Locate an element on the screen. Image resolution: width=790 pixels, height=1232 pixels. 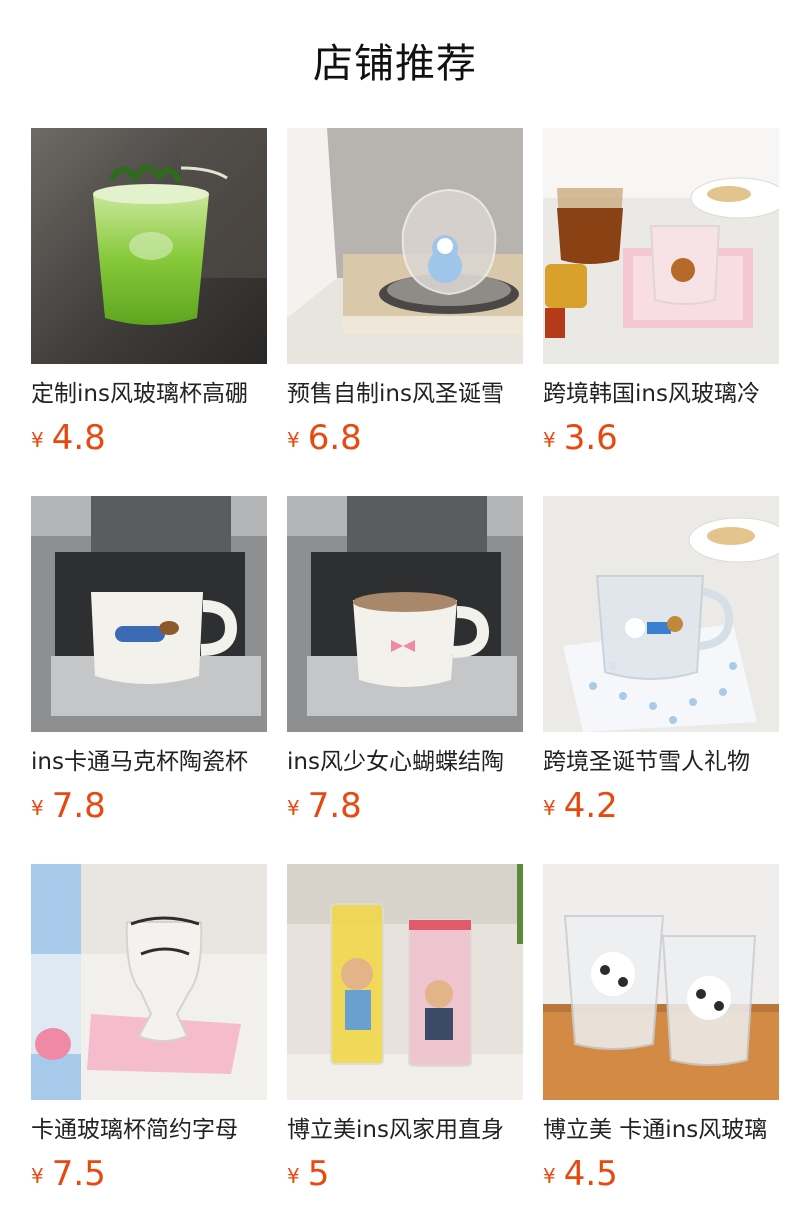
product-price: ¥6.8 is located at coordinates (324, 438).